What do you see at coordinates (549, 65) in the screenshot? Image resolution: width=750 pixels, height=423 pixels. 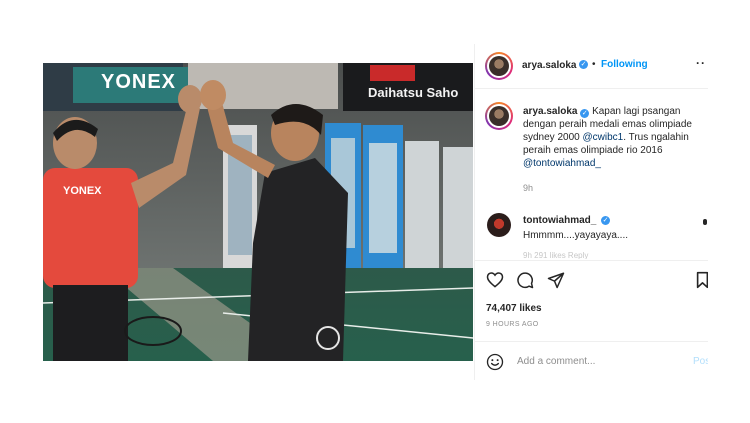 I see `author-username: arya.saloka` at bounding box center [549, 65].